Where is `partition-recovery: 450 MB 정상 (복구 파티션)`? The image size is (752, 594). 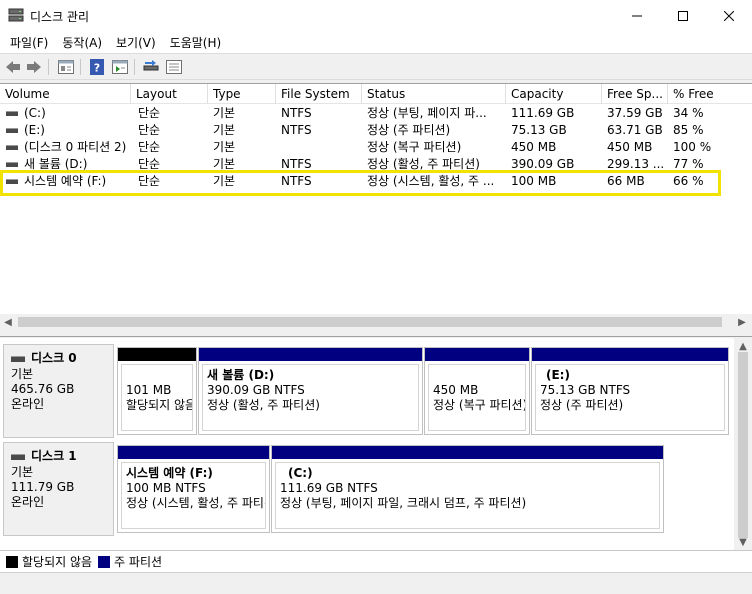
partition-recovery: 450 MB 정상 (복구 파티션) is located at coordinates (477, 391).